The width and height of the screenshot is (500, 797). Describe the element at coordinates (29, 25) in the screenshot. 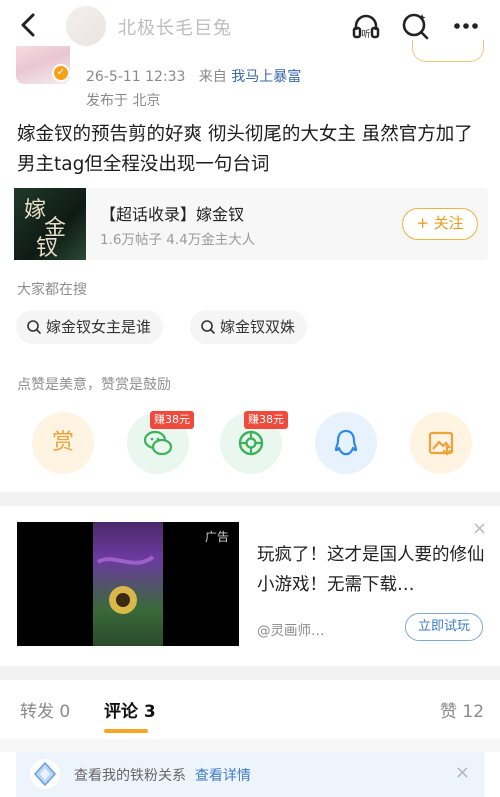

I see `back-arrow-icon` at that location.